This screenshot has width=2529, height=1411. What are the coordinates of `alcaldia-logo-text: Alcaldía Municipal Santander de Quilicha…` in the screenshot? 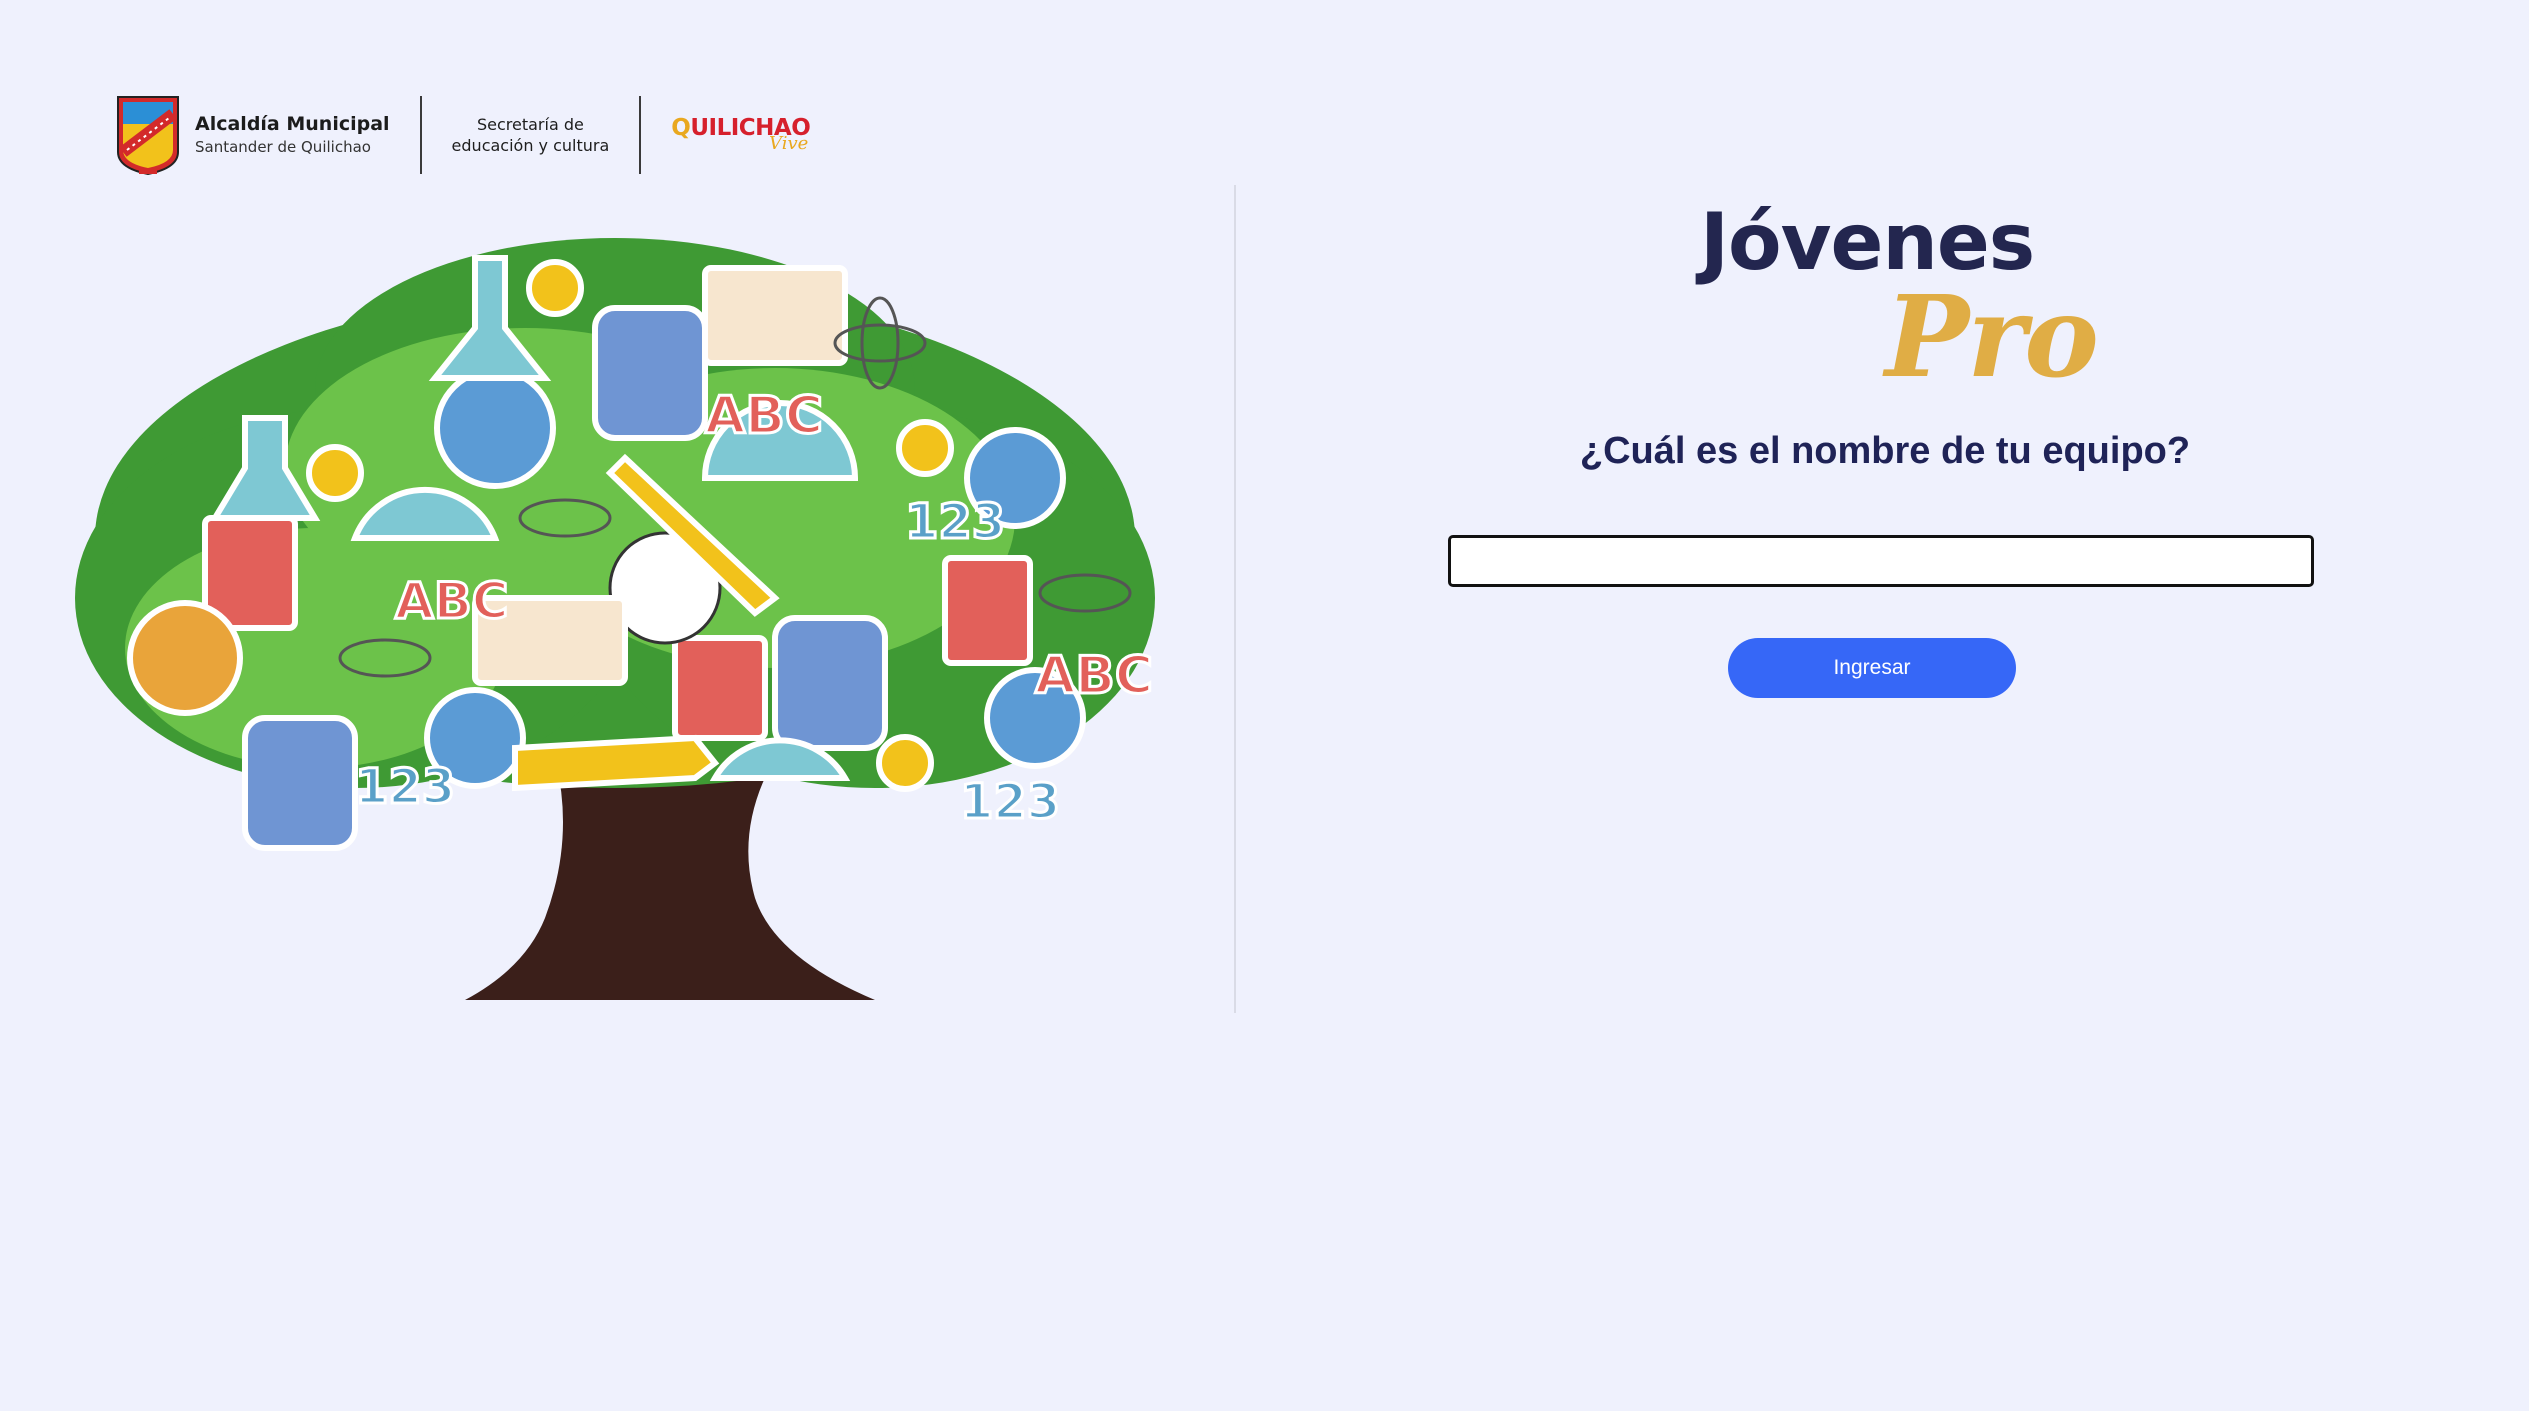 It's located at (292, 134).